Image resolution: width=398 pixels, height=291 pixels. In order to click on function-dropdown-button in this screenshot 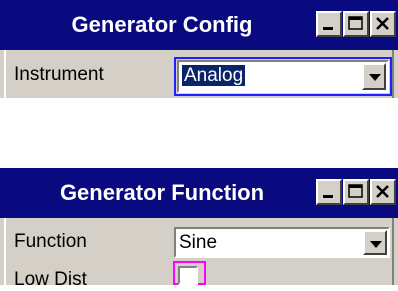, I will do `click(375, 242)`.